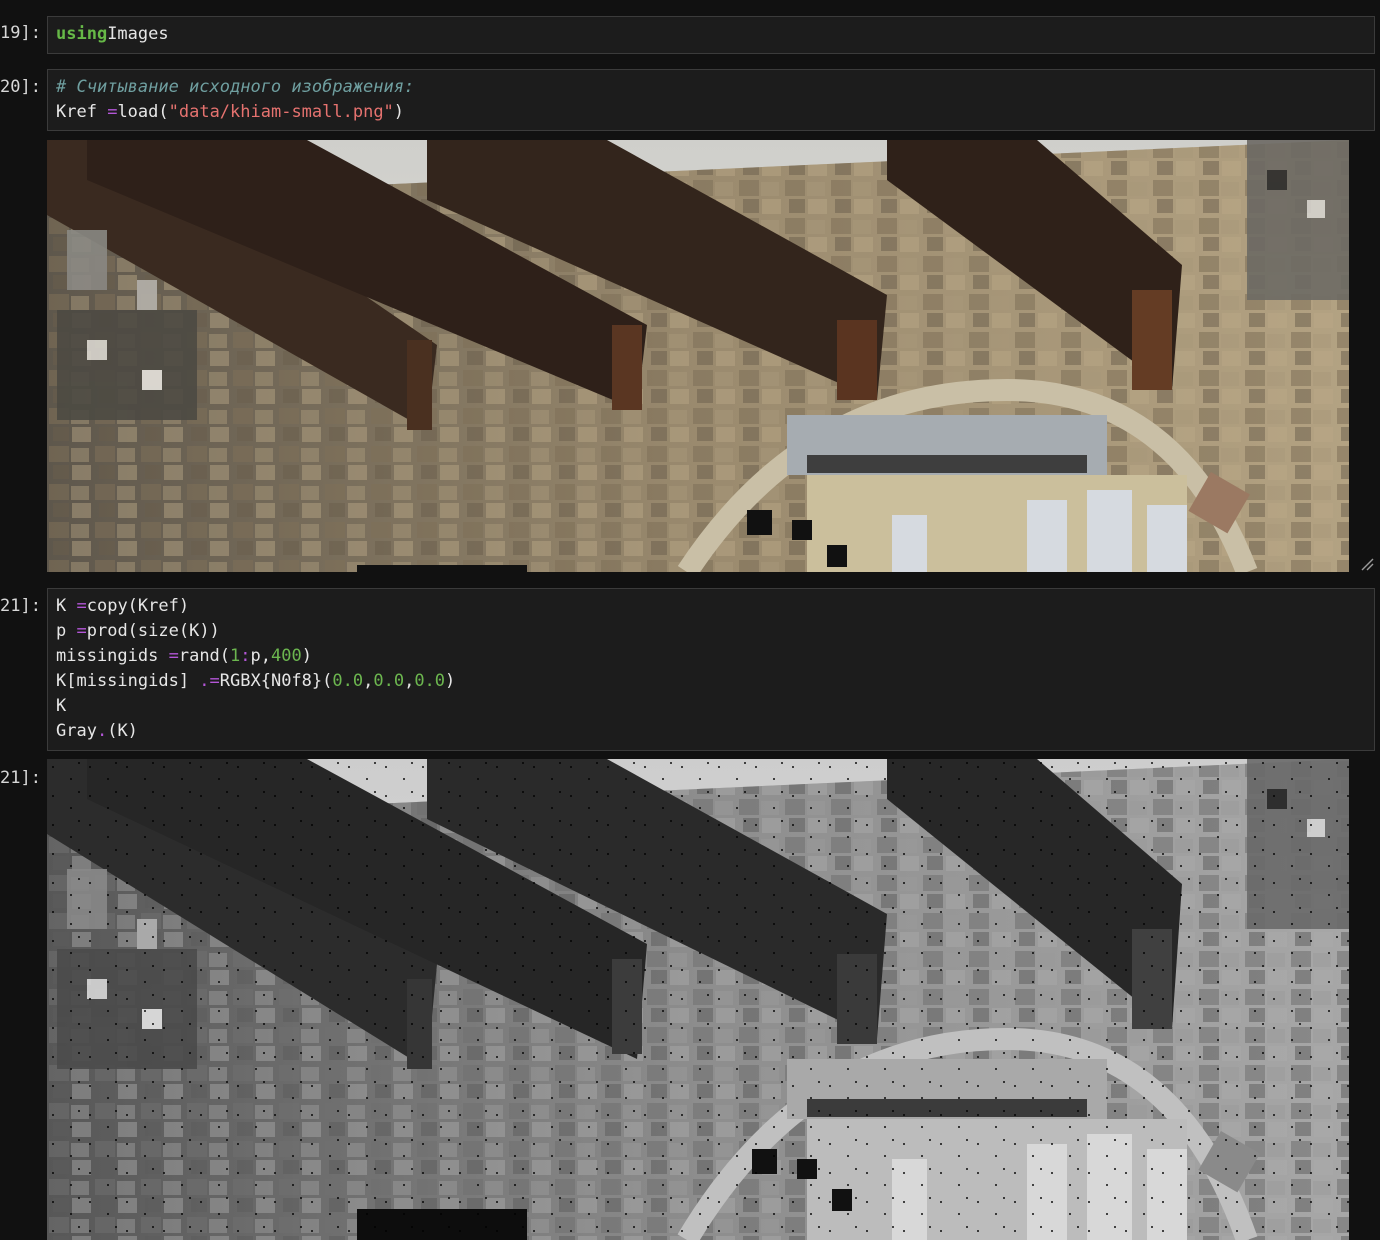  I want to click on code-token: using, so click(82, 34).